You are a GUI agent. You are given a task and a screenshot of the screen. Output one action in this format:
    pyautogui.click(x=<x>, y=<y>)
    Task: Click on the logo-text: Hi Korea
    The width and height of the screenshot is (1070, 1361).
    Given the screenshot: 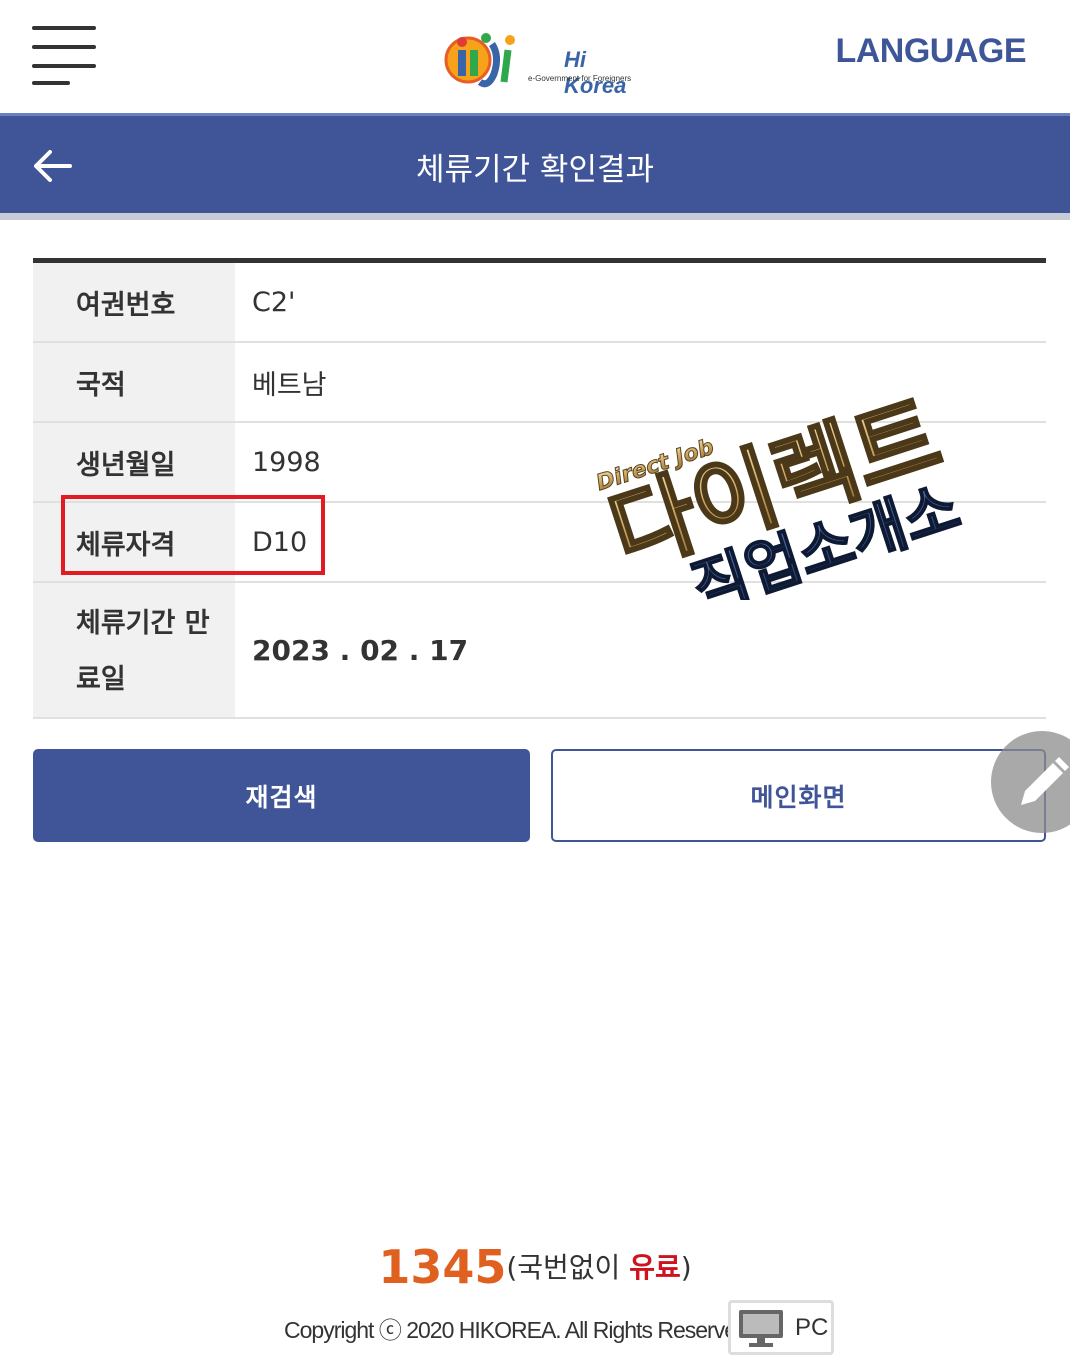 What is the action you would take?
    pyautogui.click(x=595, y=72)
    